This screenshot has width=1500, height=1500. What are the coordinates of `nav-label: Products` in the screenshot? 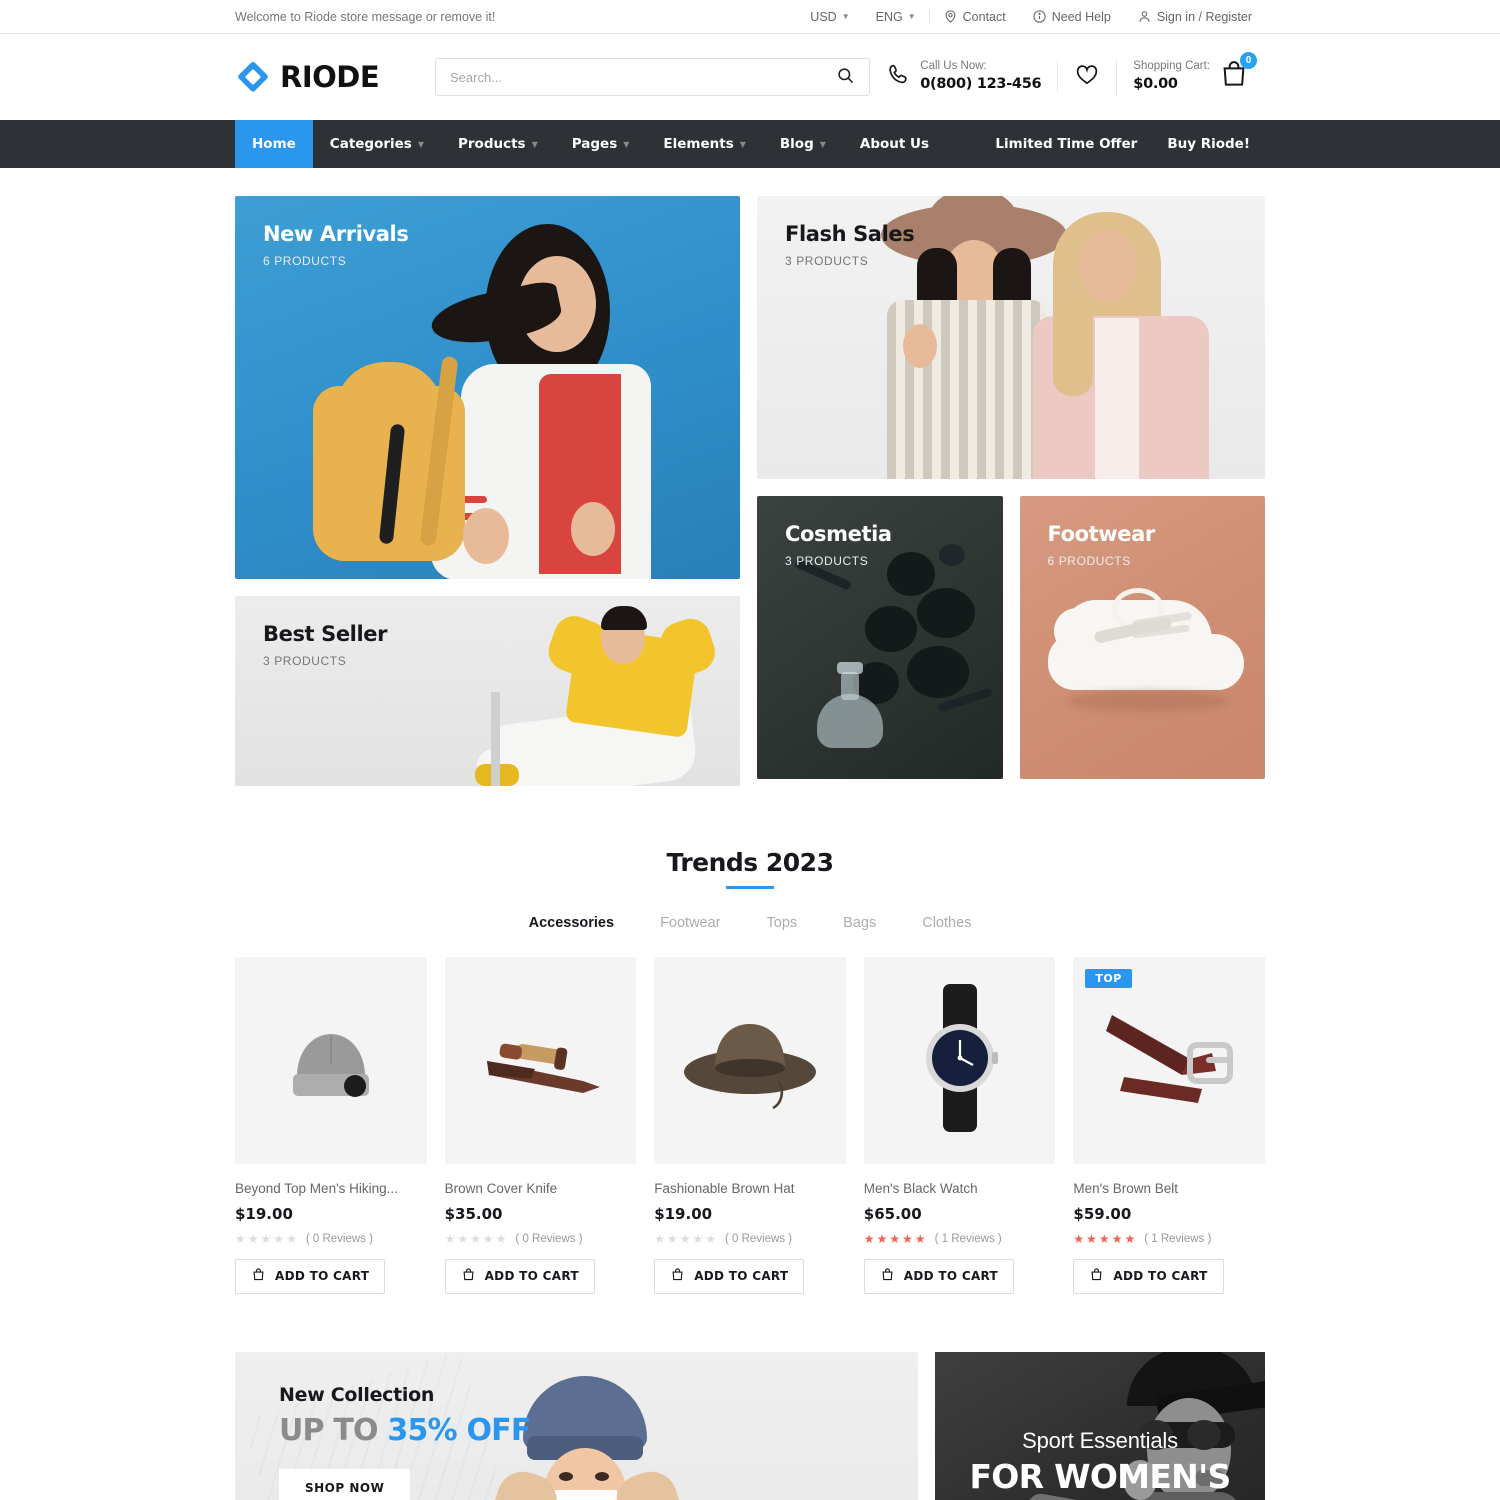 It's located at (492, 144).